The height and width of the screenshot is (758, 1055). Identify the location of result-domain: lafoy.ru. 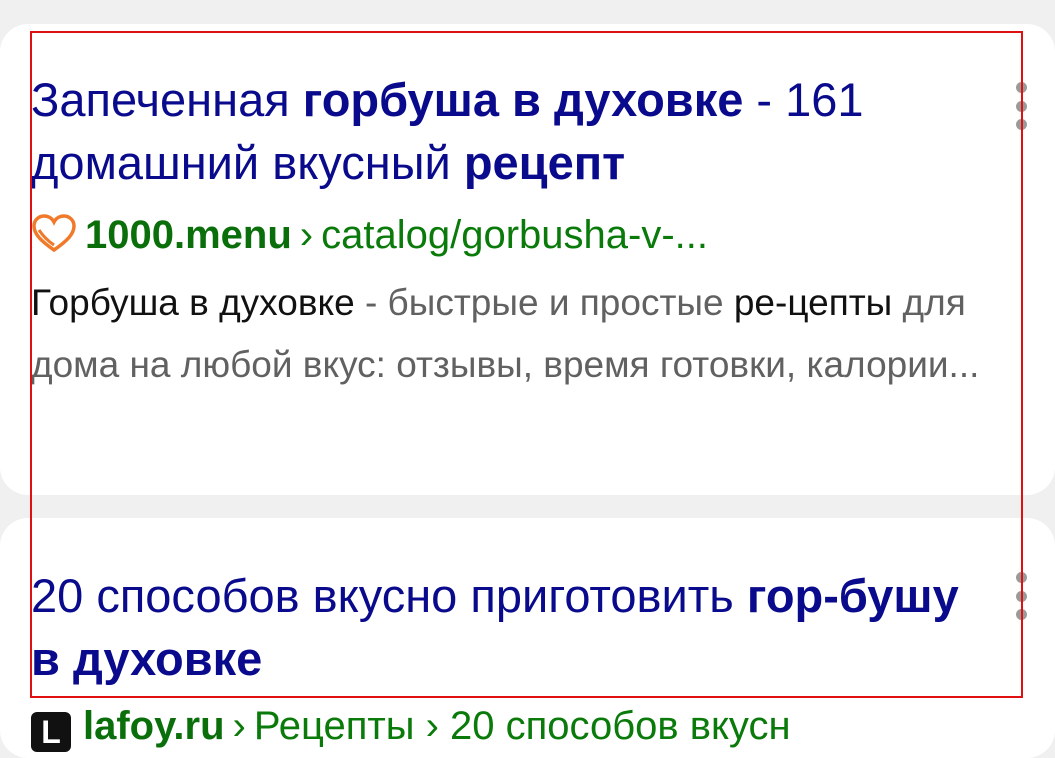
(154, 726).